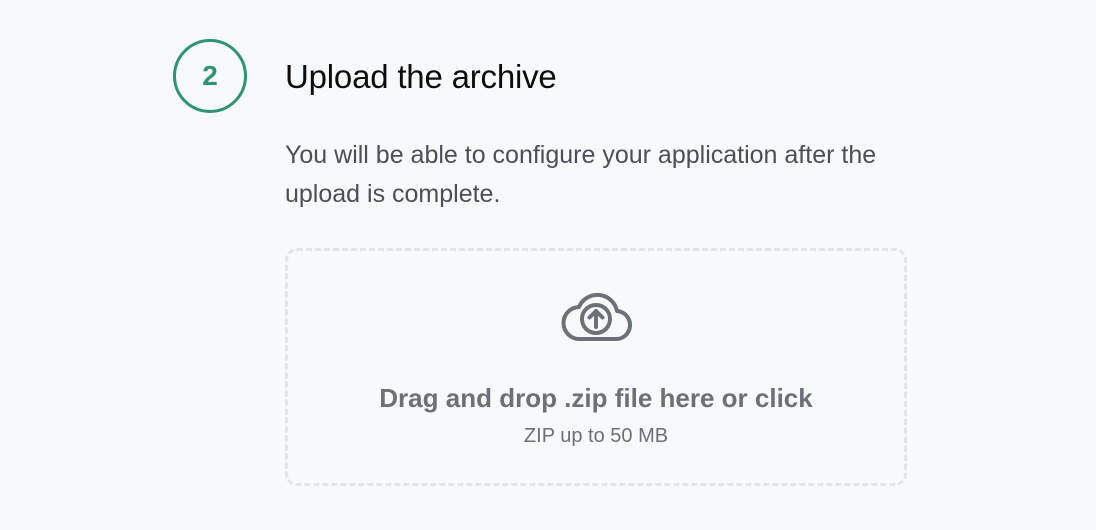 This screenshot has height=530, width=1096. I want to click on step-number: 2, so click(210, 75).